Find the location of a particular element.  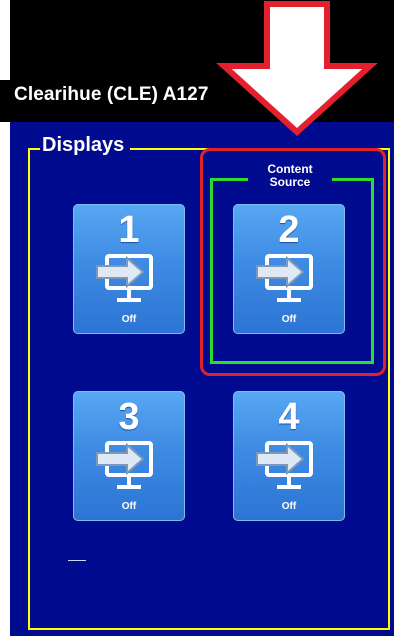

display-4-button: 4 Off is located at coordinates (289, 456).